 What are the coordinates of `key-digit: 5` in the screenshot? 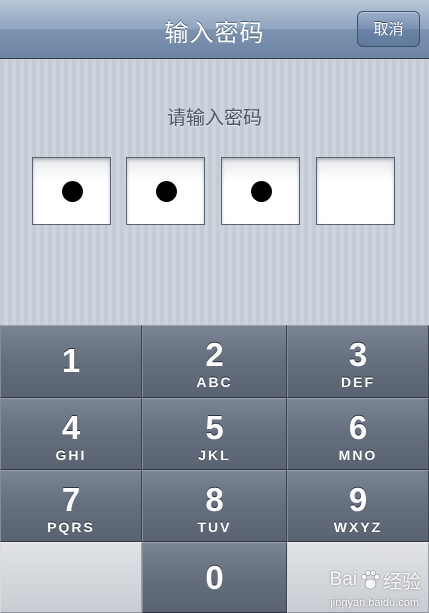 It's located at (214, 427).